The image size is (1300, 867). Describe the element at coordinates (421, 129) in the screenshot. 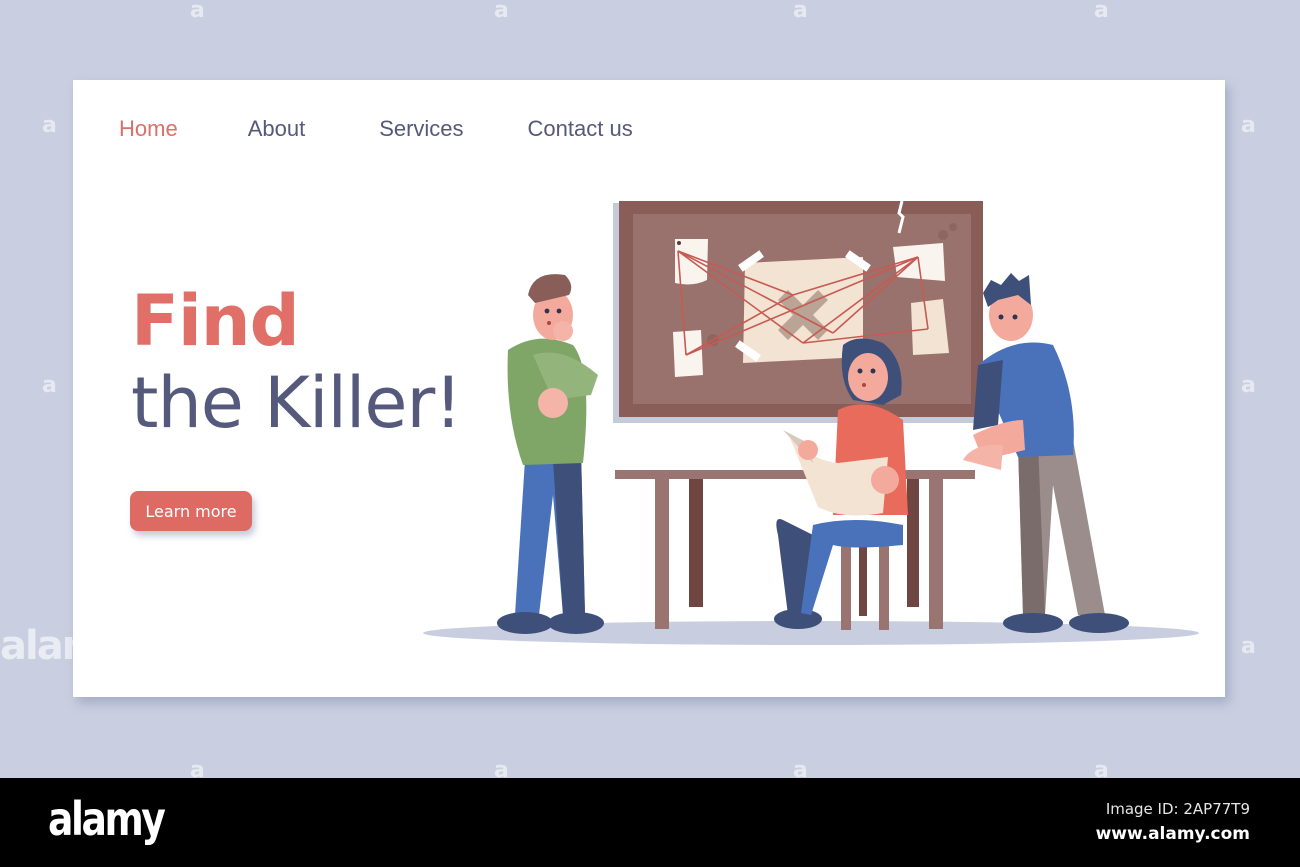

I see `nav-services: Services` at that location.